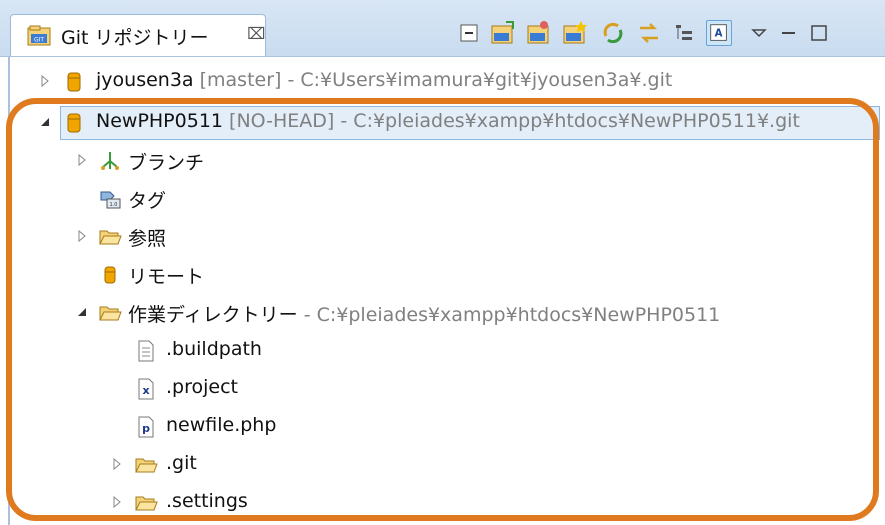  Describe the element at coordinates (145, 80) in the screenshot. I see `repo-name: jyousen3a` at that location.